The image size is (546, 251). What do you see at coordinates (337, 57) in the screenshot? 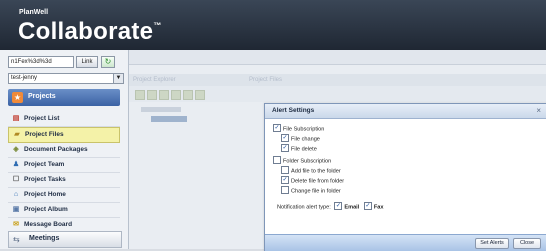
I see `content-tab-bar` at bounding box center [337, 57].